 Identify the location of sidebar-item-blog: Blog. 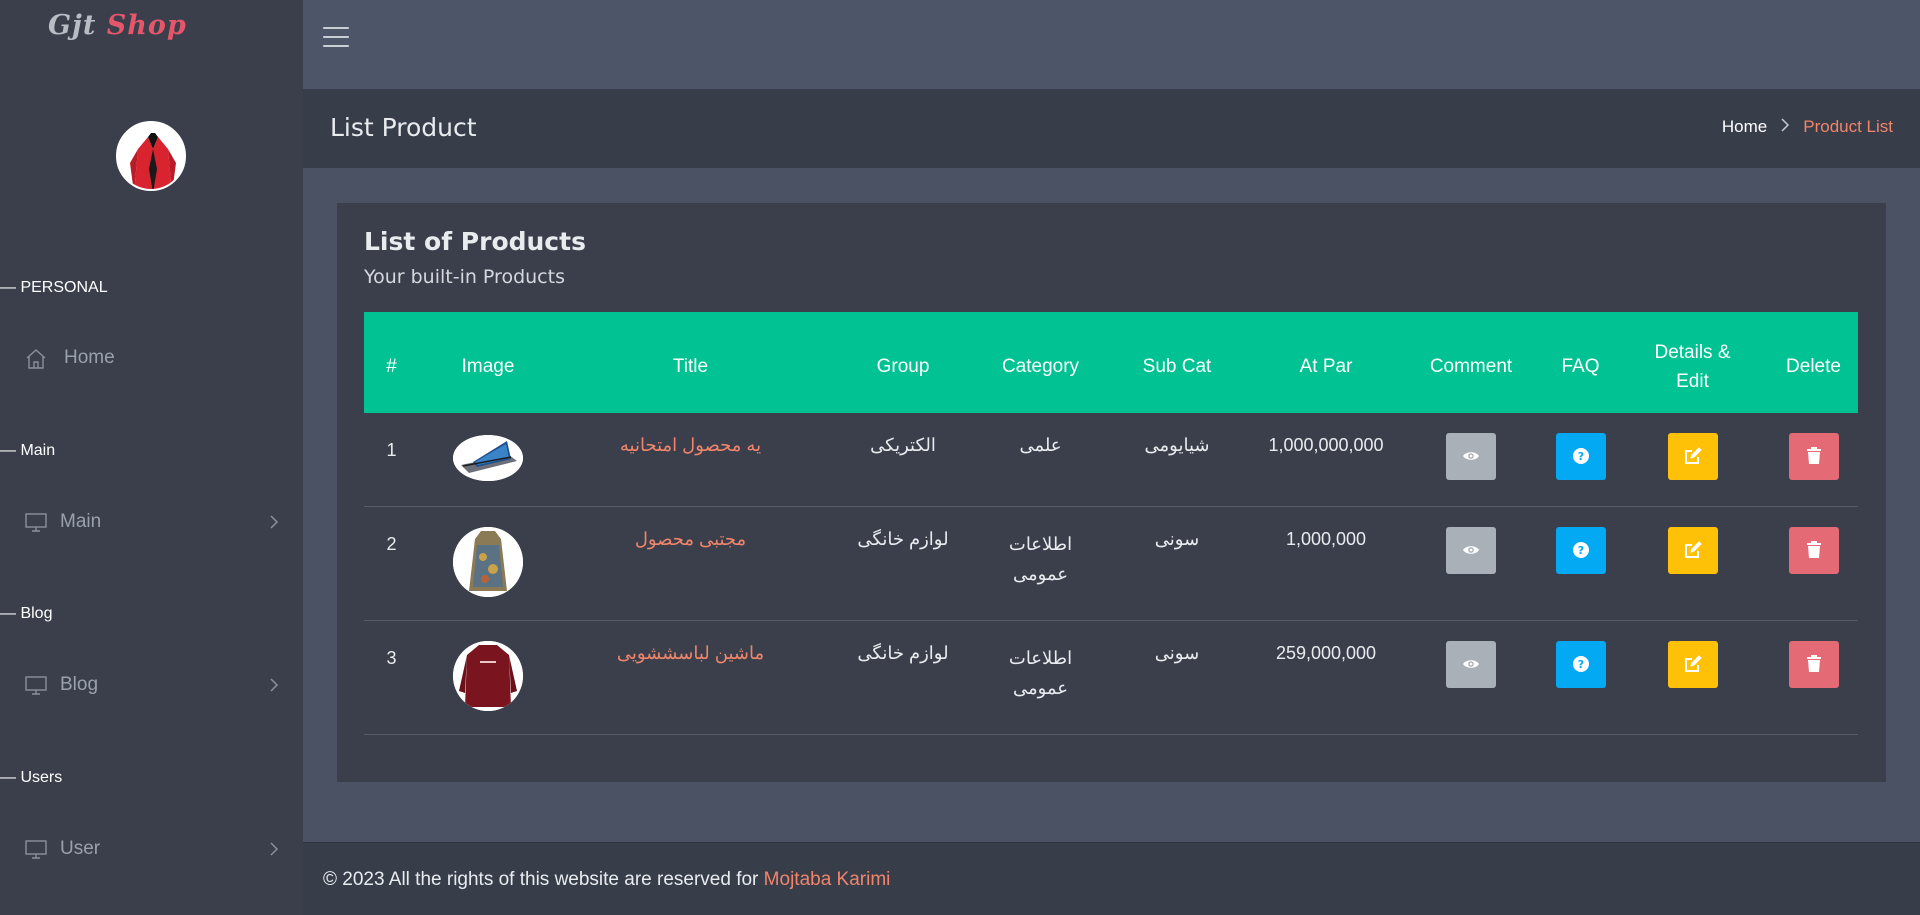
(151, 685).